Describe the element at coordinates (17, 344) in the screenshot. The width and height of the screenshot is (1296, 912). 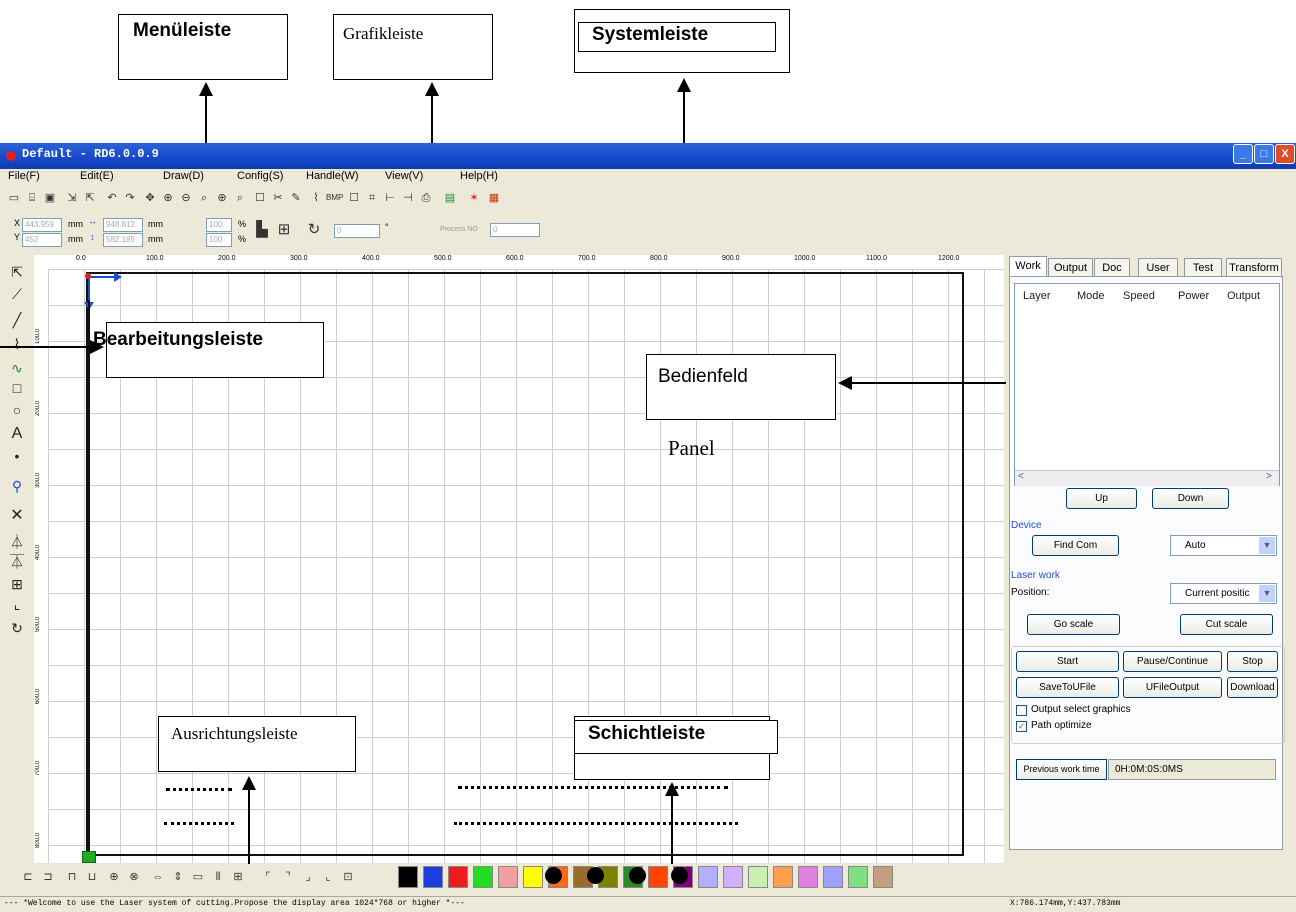
I see `polyline-icon: ⌇` at that location.